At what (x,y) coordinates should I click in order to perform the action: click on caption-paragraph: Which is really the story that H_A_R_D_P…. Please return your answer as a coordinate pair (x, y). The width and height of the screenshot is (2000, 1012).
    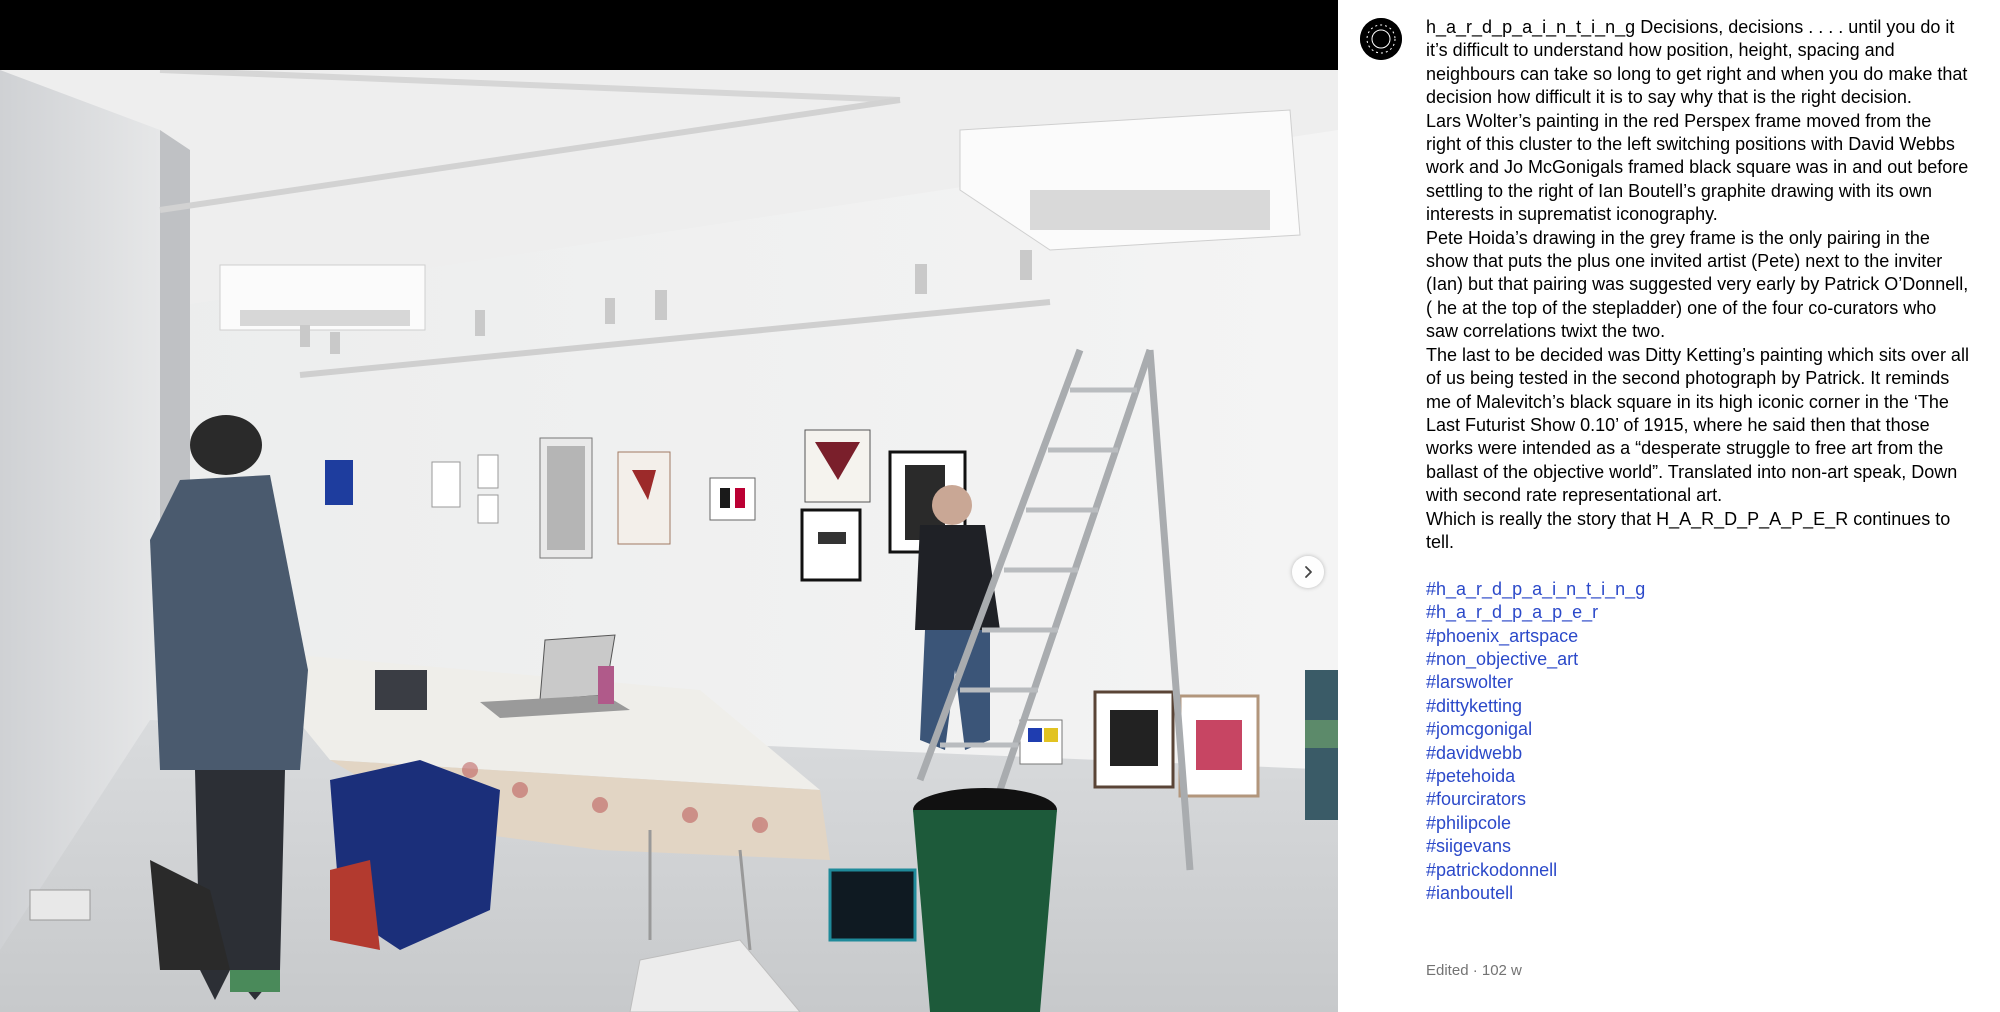
    Looking at the image, I should click on (1688, 530).